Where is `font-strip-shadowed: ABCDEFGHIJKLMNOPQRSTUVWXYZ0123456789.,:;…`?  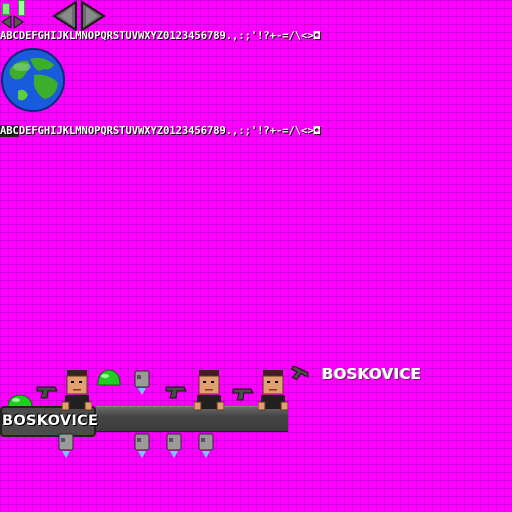 font-strip-shadowed: ABCDEFGHIJKLMNOPQRSTUVWXYZ0123456789.,:;… is located at coordinates (210, 131).